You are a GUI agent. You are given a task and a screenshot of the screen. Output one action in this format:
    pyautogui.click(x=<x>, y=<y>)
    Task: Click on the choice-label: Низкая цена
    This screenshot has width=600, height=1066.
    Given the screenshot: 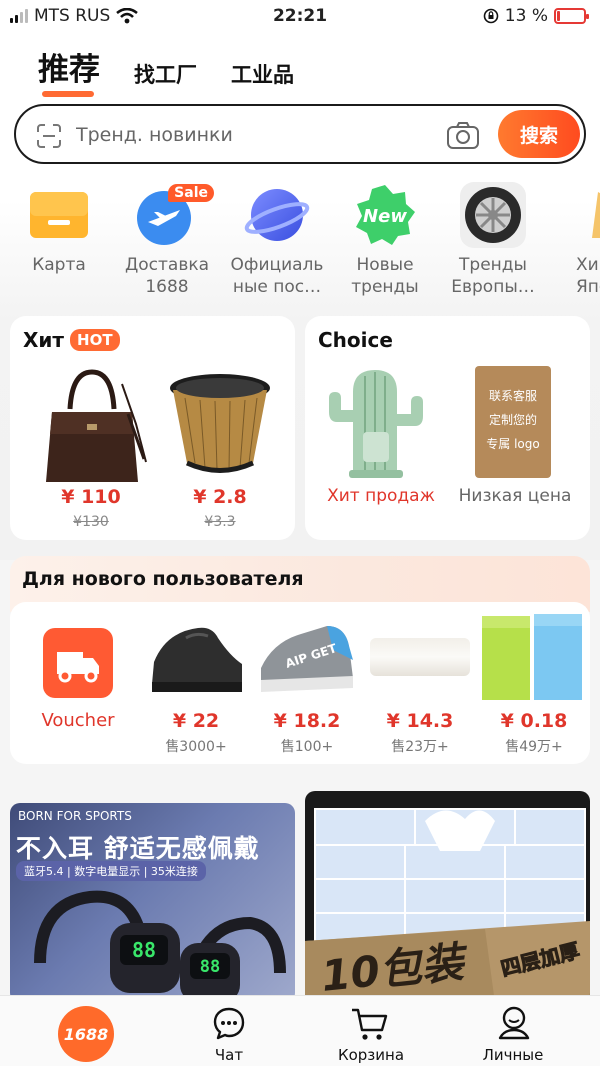 What is the action you would take?
    pyautogui.click(x=515, y=496)
    